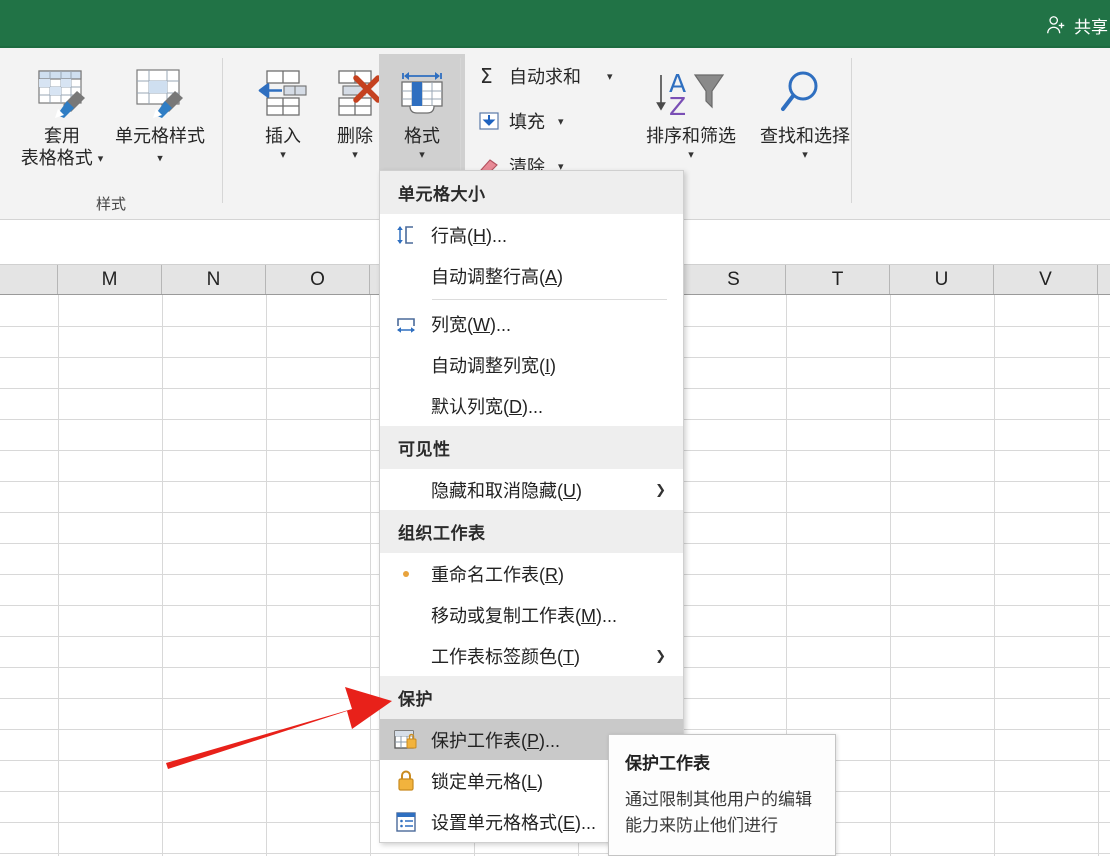 The width and height of the screenshot is (1110, 856). I want to click on menu-item-rename-sheet: 重命名工作表(R), so click(531, 573).